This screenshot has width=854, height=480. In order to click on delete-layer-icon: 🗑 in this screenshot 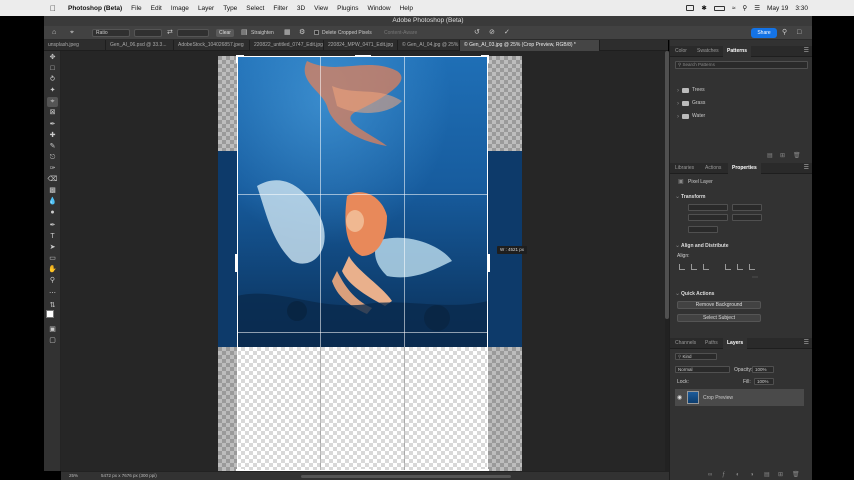, I will do `click(796, 475)`.